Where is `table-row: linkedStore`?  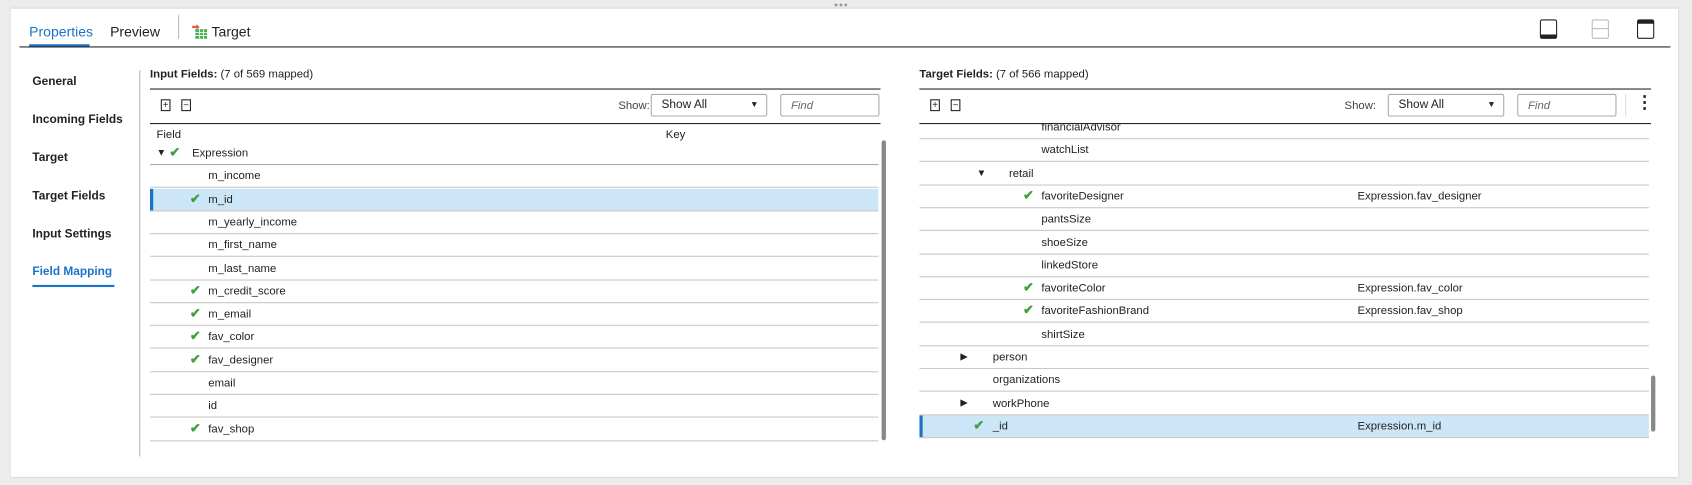 table-row: linkedStore is located at coordinates (1284, 266).